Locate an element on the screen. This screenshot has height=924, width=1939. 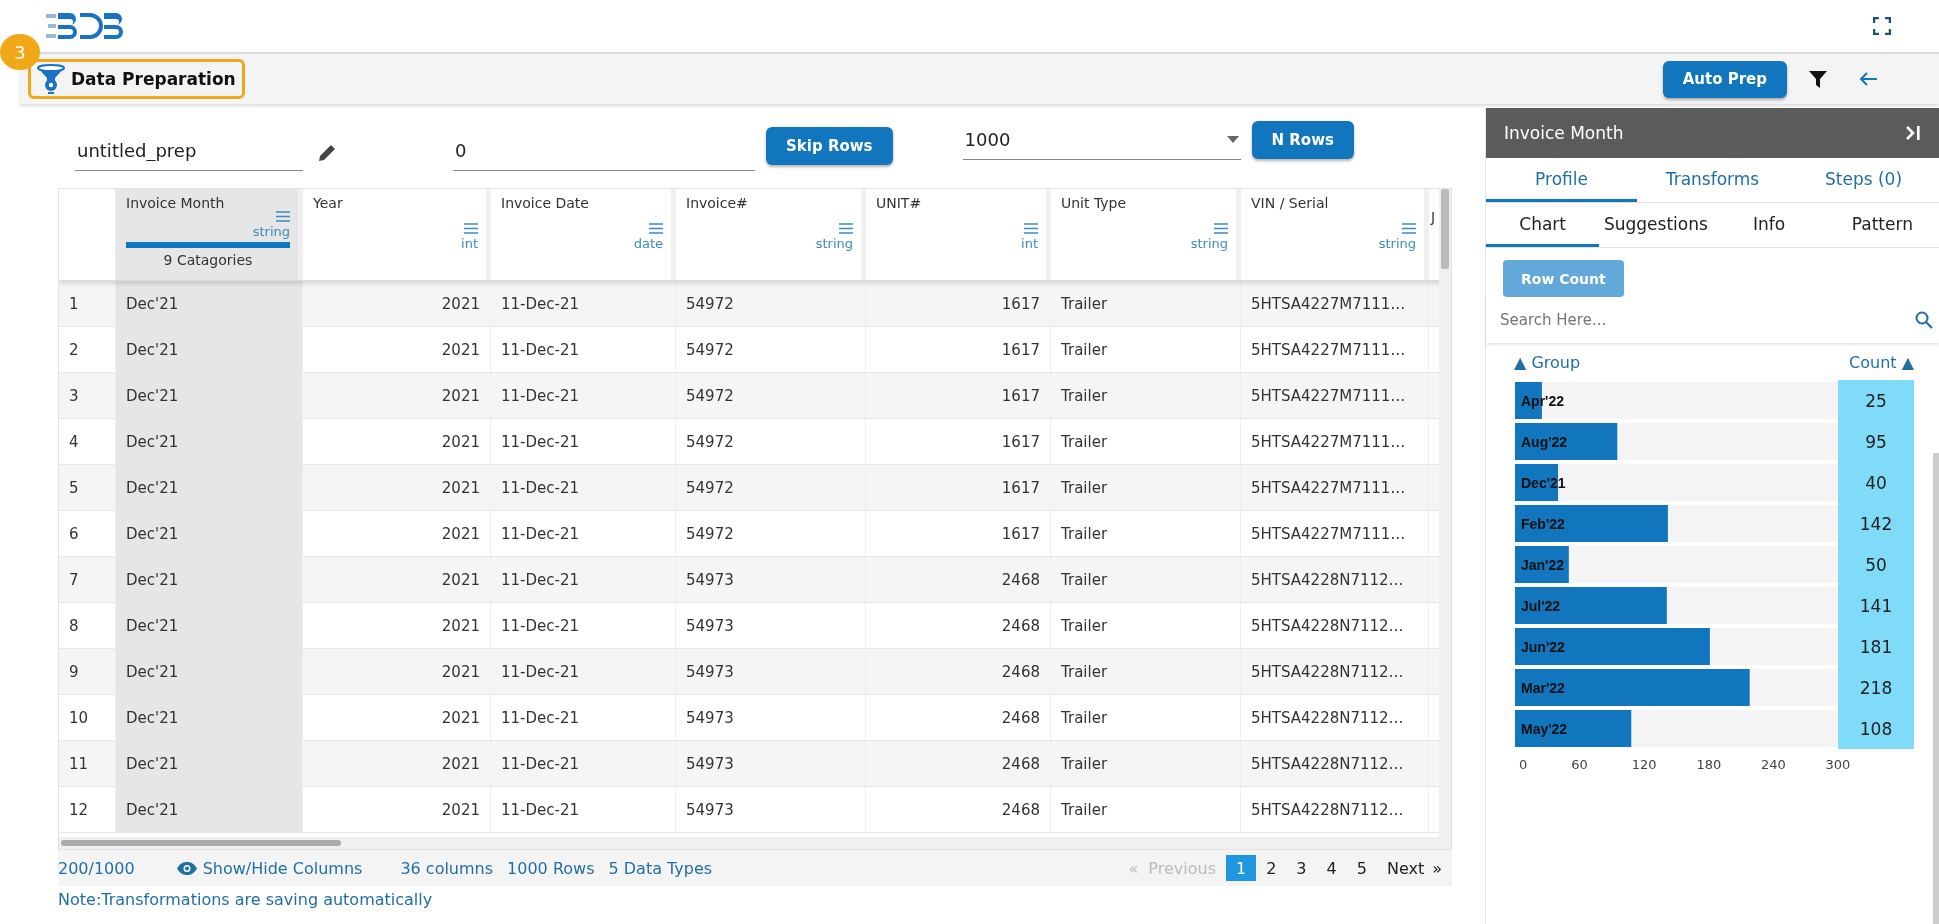
skip-rows-field: 0 is located at coordinates (604, 151).